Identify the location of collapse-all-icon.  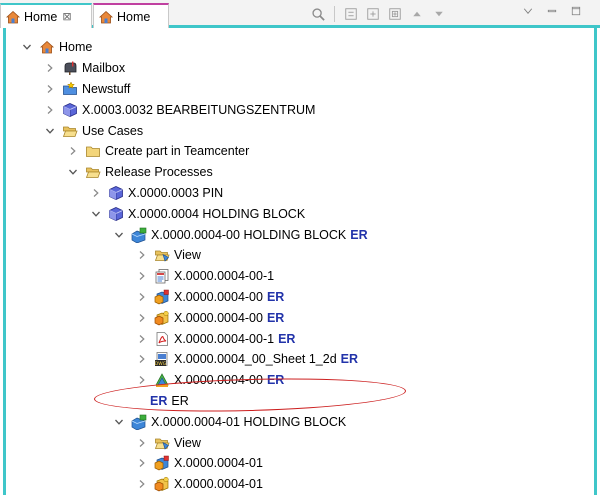
(351, 14).